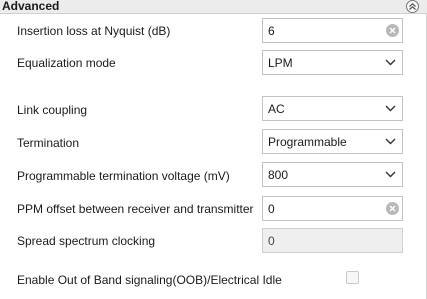  What do you see at coordinates (307, 141) in the screenshot?
I see `termination-value: Programmable` at bounding box center [307, 141].